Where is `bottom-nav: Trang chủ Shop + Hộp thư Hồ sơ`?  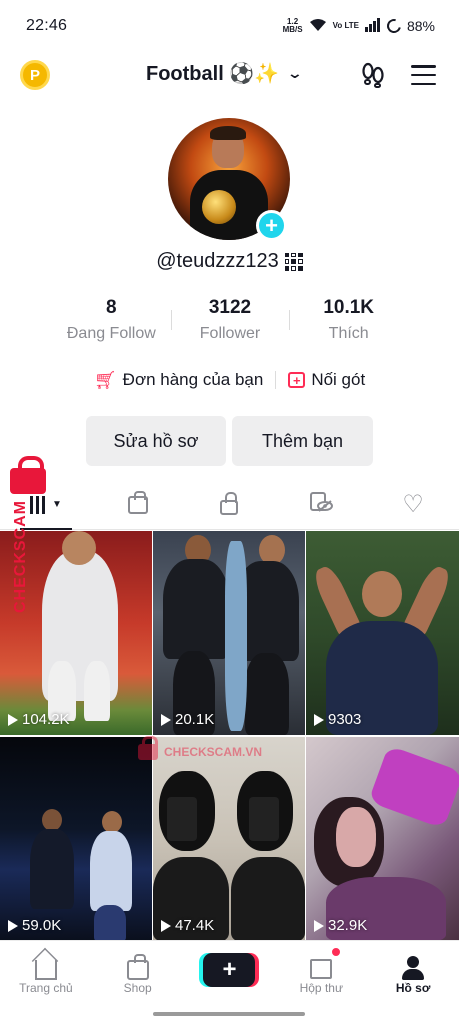
bottom-nav: Trang chủ Shop + Hộp thư Hồ sơ is located at coordinates (229, 972).